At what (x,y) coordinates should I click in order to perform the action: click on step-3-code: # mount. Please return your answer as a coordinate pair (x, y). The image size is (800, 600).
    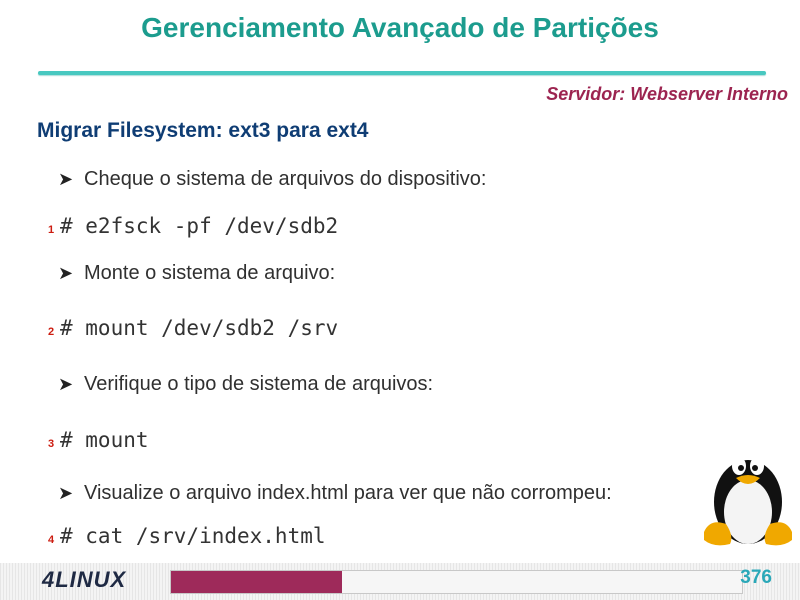
    Looking at the image, I should click on (104, 440).